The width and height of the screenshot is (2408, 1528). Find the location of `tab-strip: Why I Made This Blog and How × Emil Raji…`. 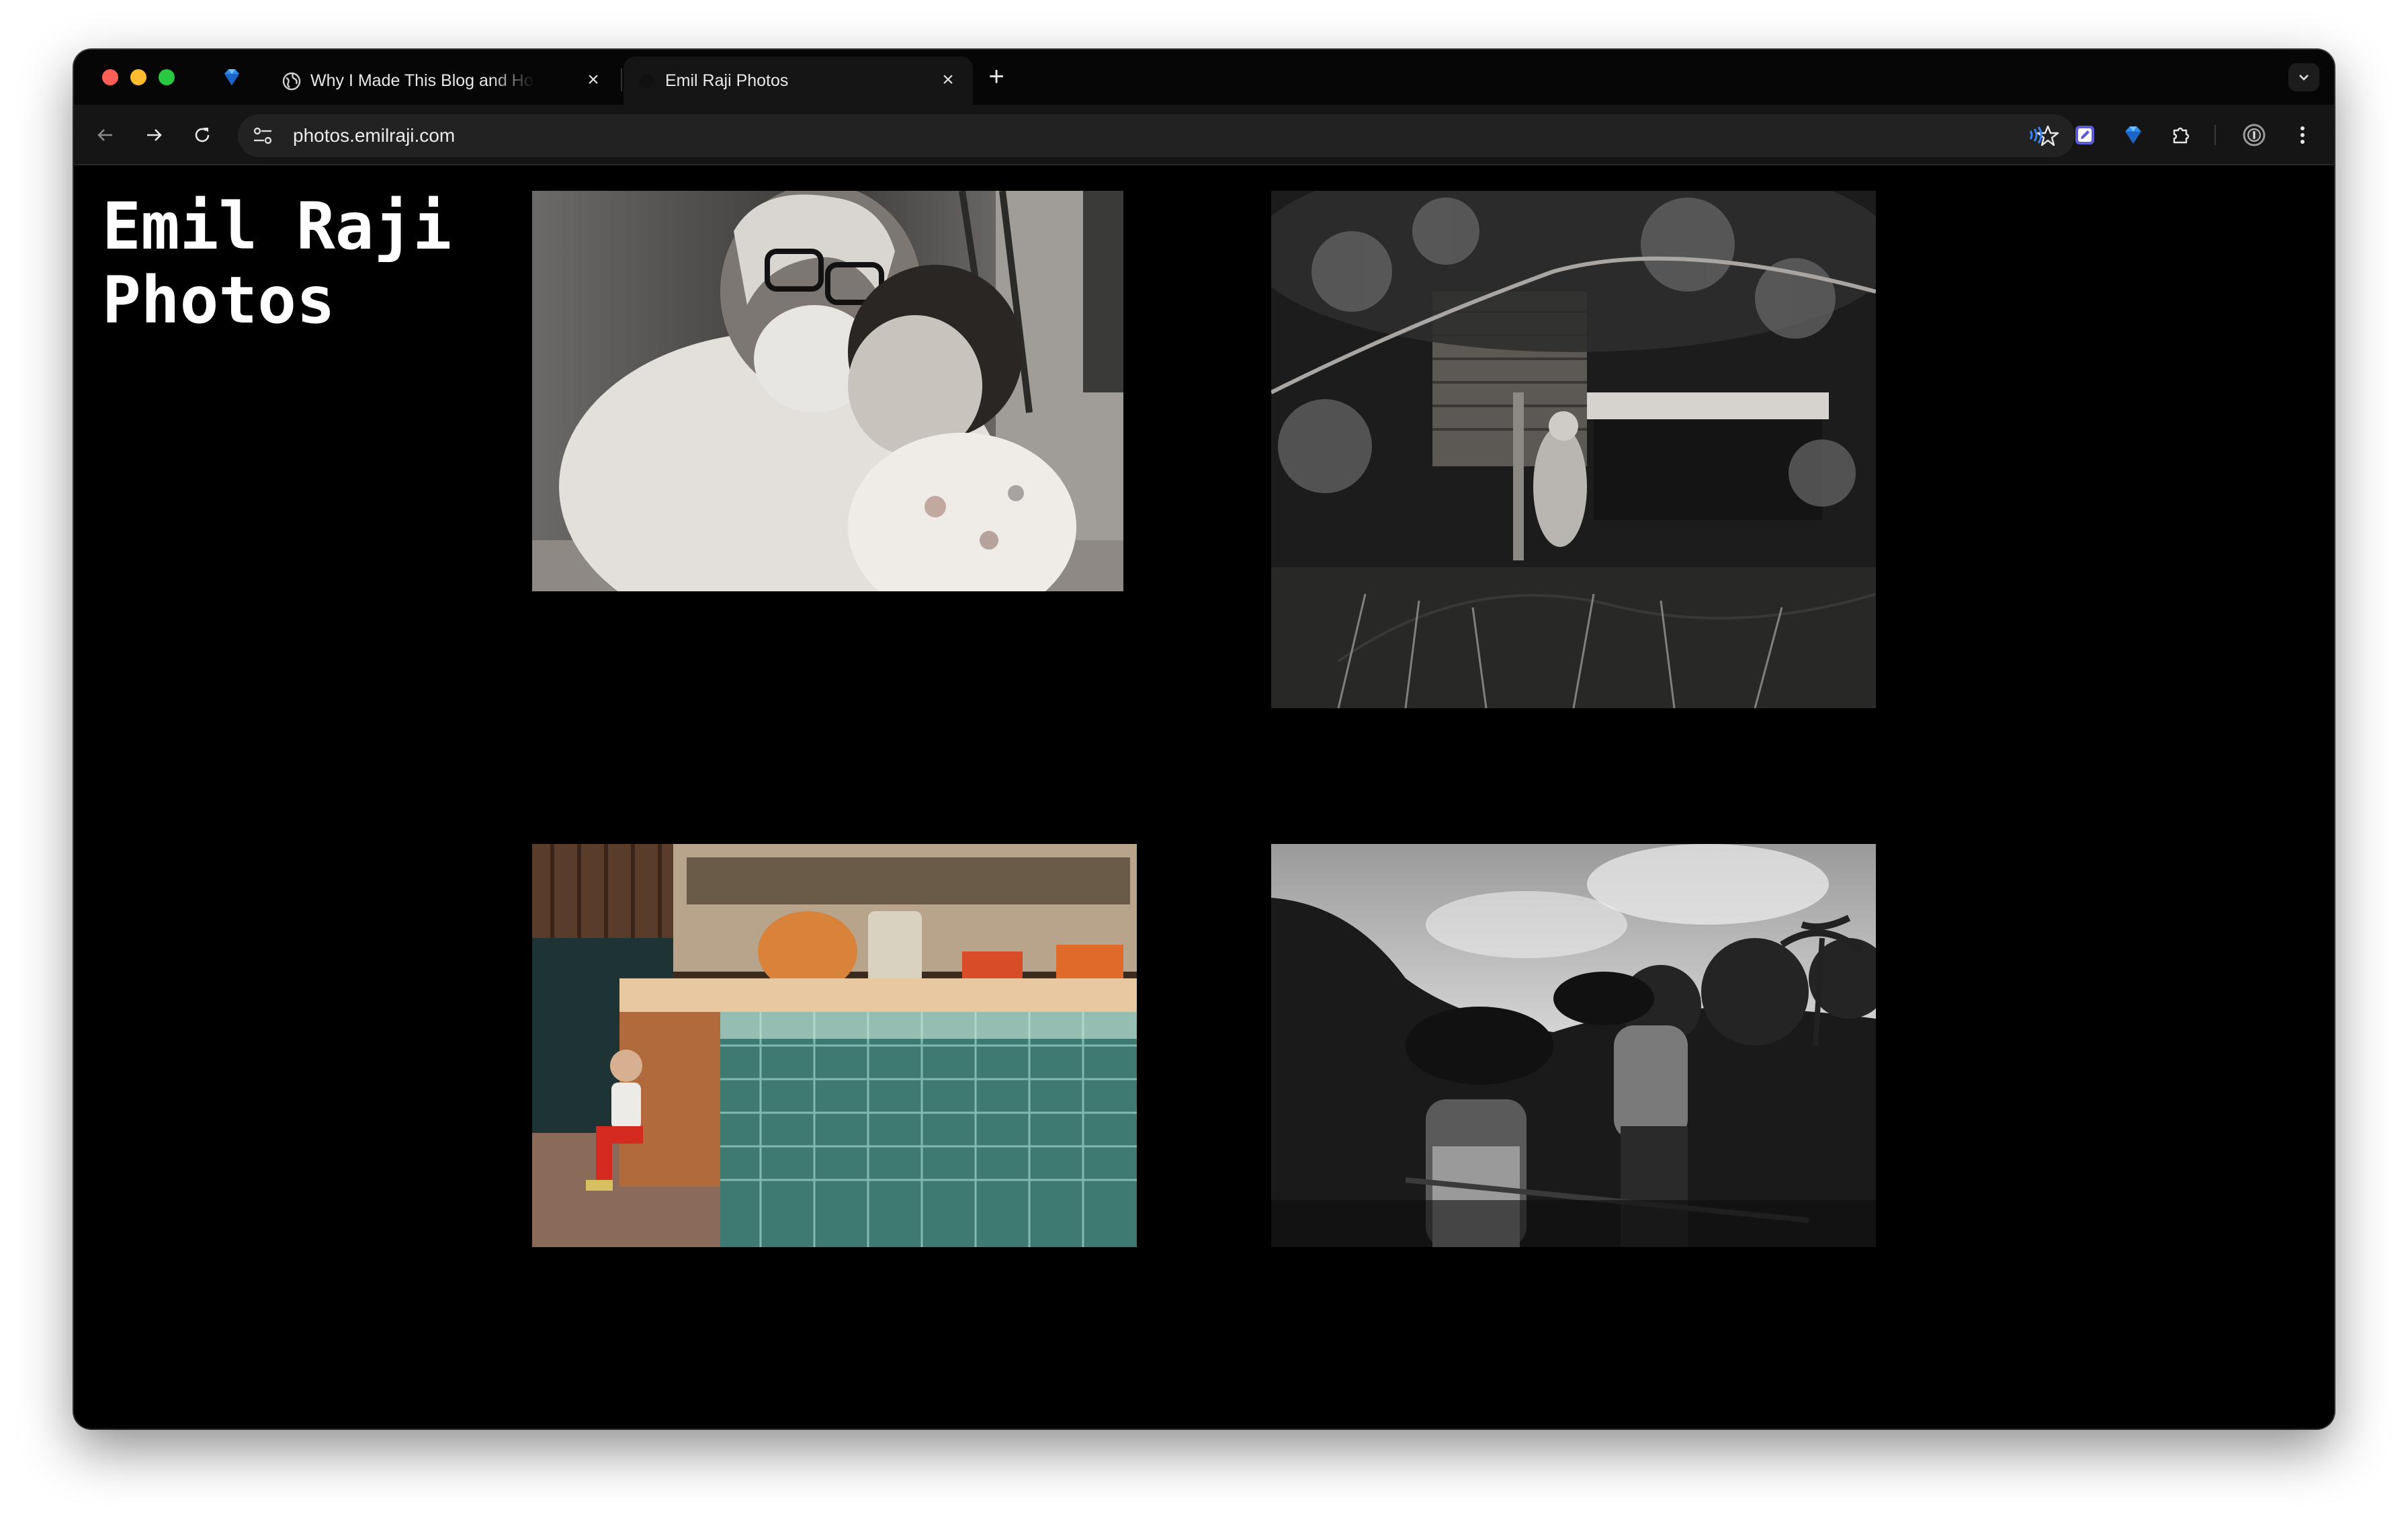

tab-strip: Why I Made This Blog and How × Emil Raji… is located at coordinates (1204, 77).